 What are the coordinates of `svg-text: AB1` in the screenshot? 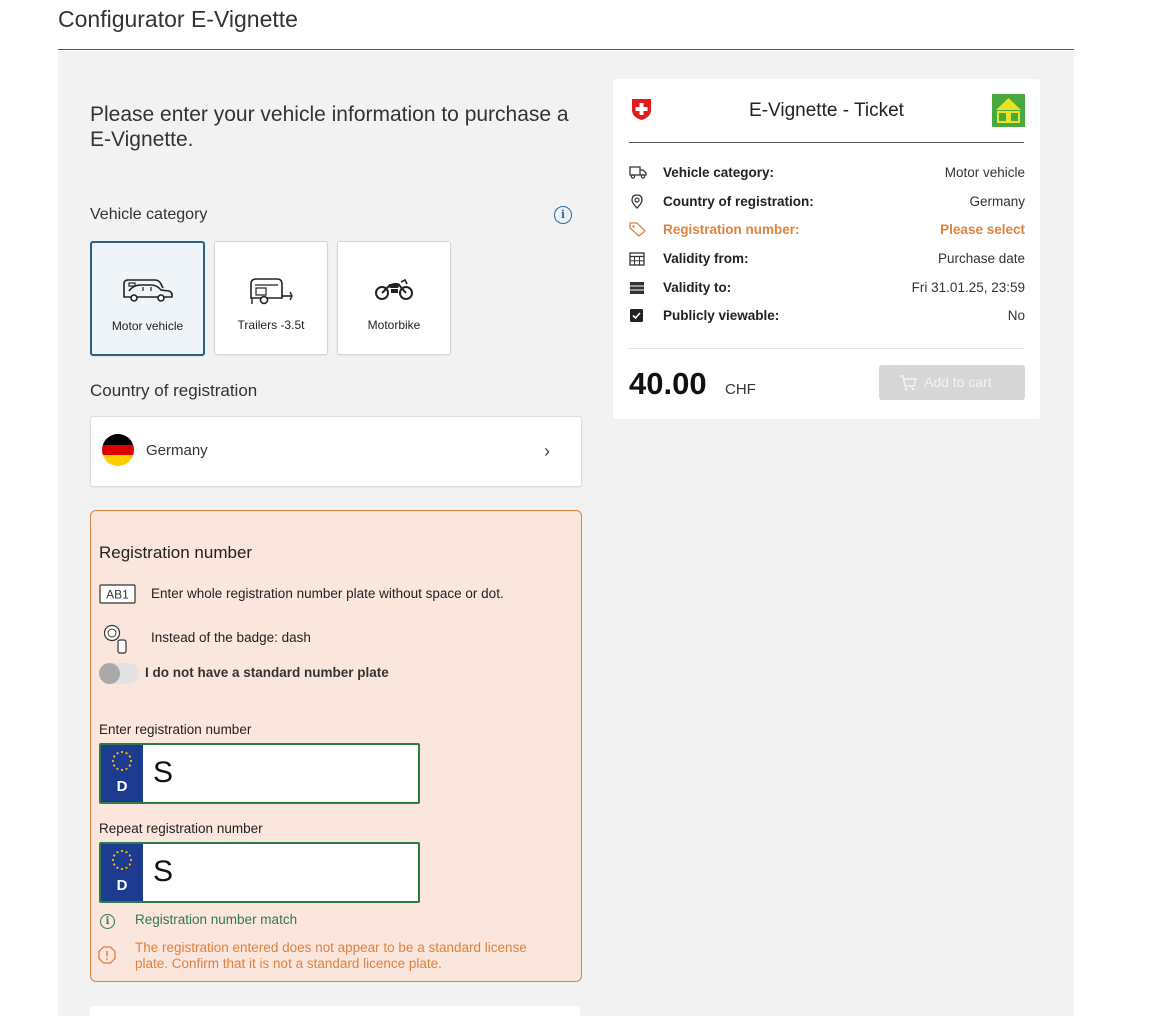 It's located at (117, 595).